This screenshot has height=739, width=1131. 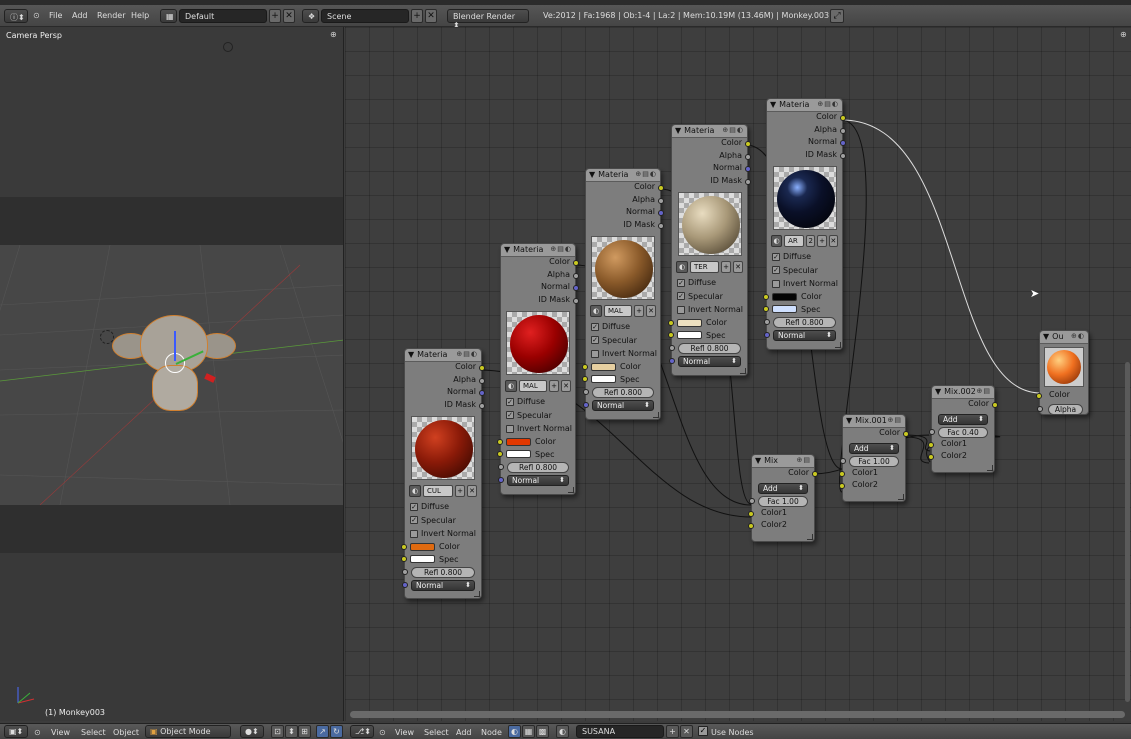 I want to click on menu-collapse-icon: ⊙, so click(x=382, y=732).